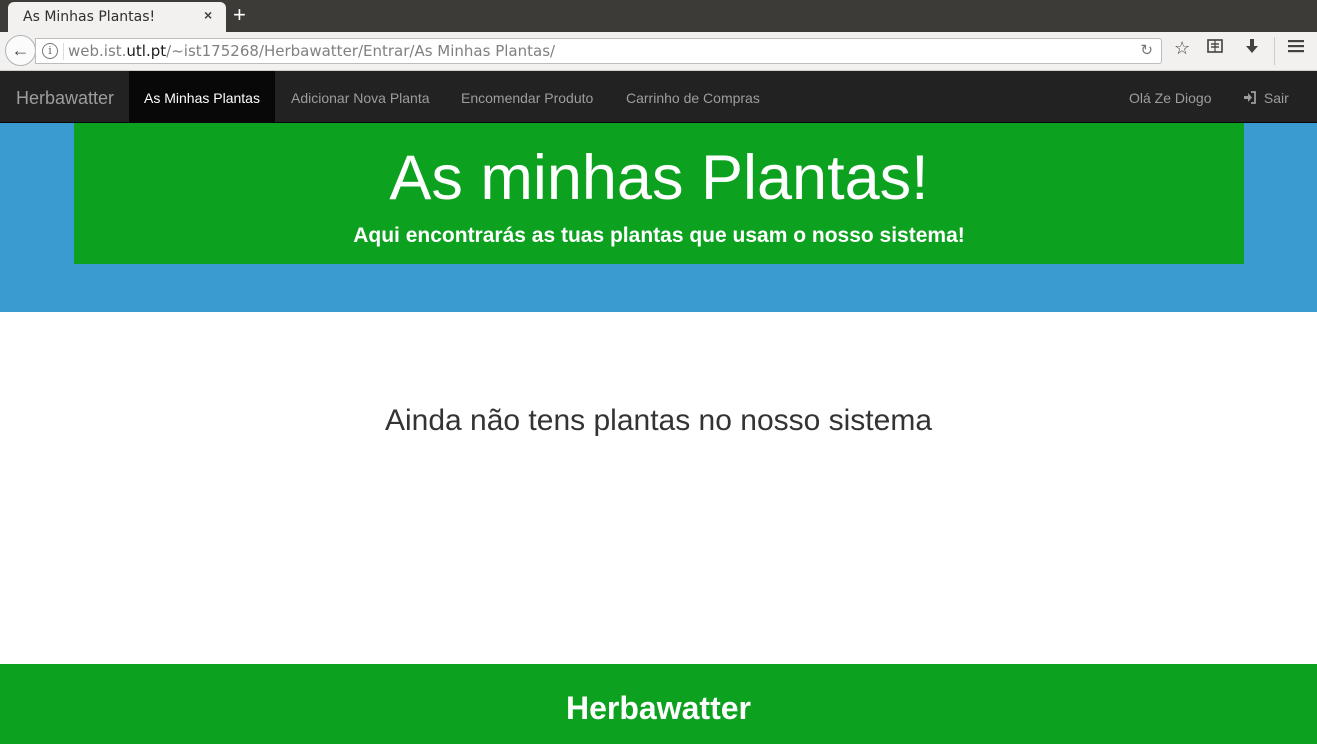 The height and width of the screenshot is (744, 1317). I want to click on nav-item-as-minhas-plantas: As Minhas Plantas, so click(202, 96).